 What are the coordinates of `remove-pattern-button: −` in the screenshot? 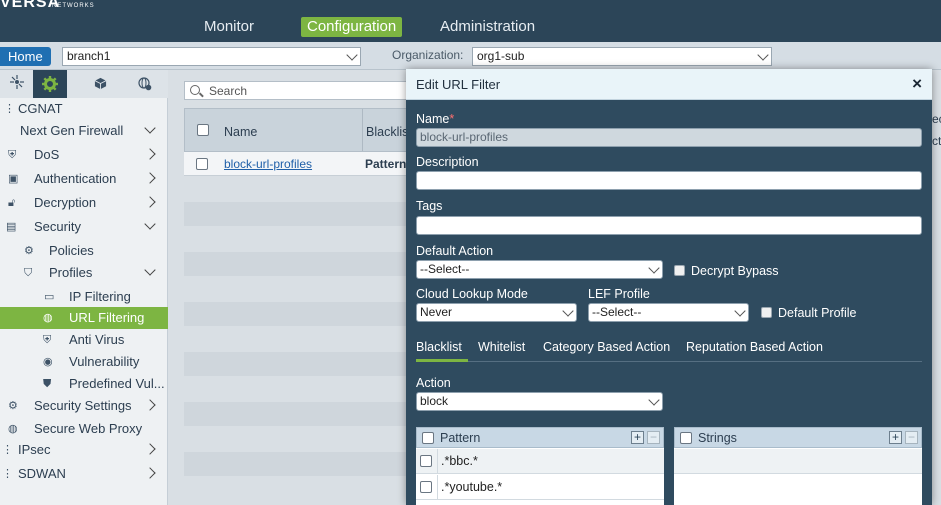 It's located at (653, 437).